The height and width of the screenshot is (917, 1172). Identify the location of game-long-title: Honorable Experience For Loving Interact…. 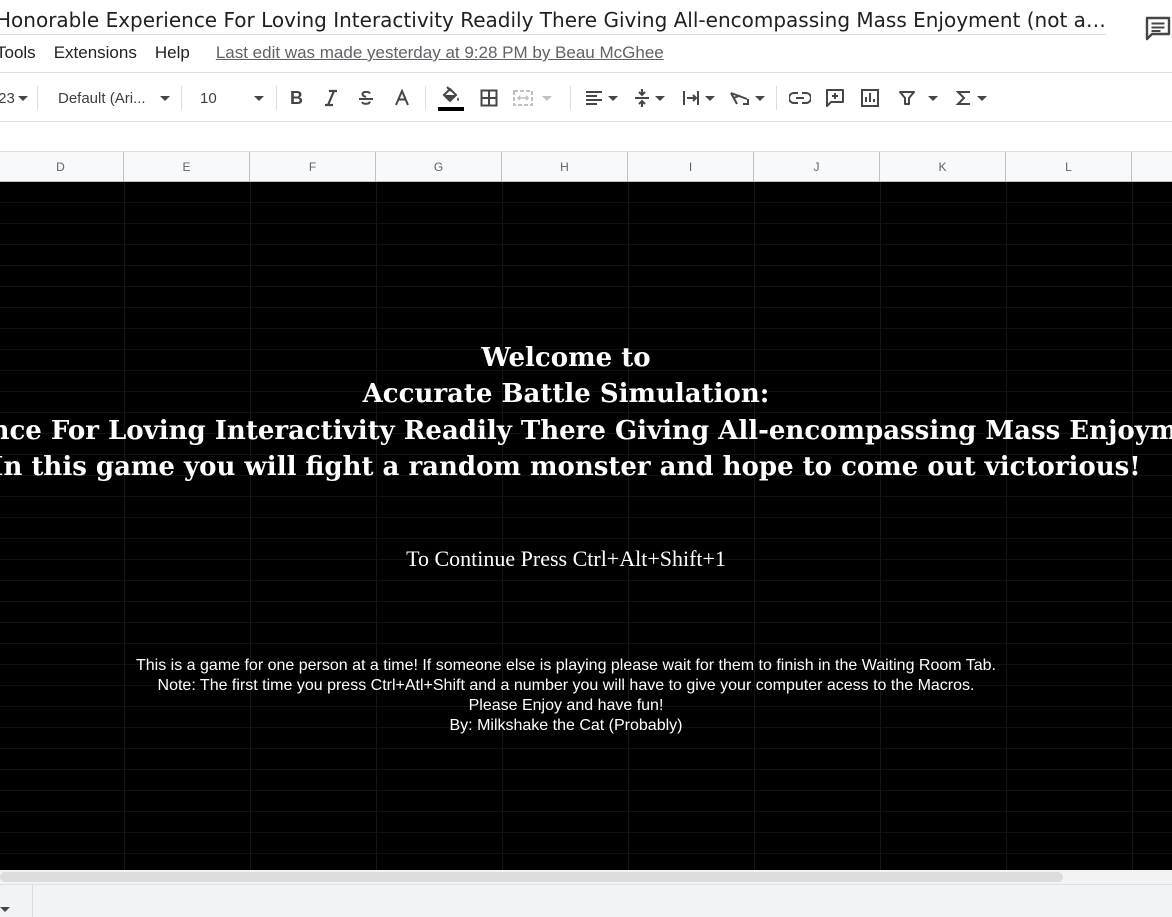
(586, 431).